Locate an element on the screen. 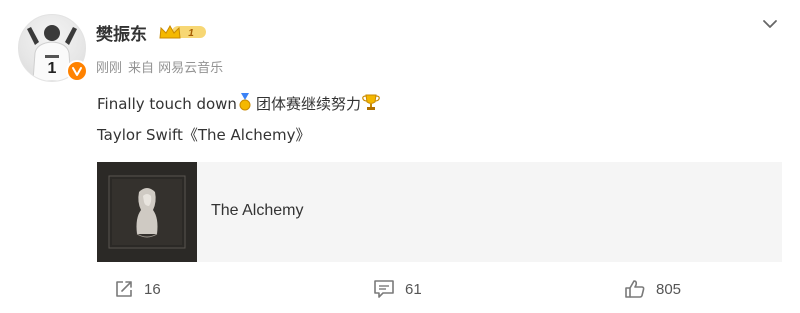  avatar-container: 1 is located at coordinates (53, 48).